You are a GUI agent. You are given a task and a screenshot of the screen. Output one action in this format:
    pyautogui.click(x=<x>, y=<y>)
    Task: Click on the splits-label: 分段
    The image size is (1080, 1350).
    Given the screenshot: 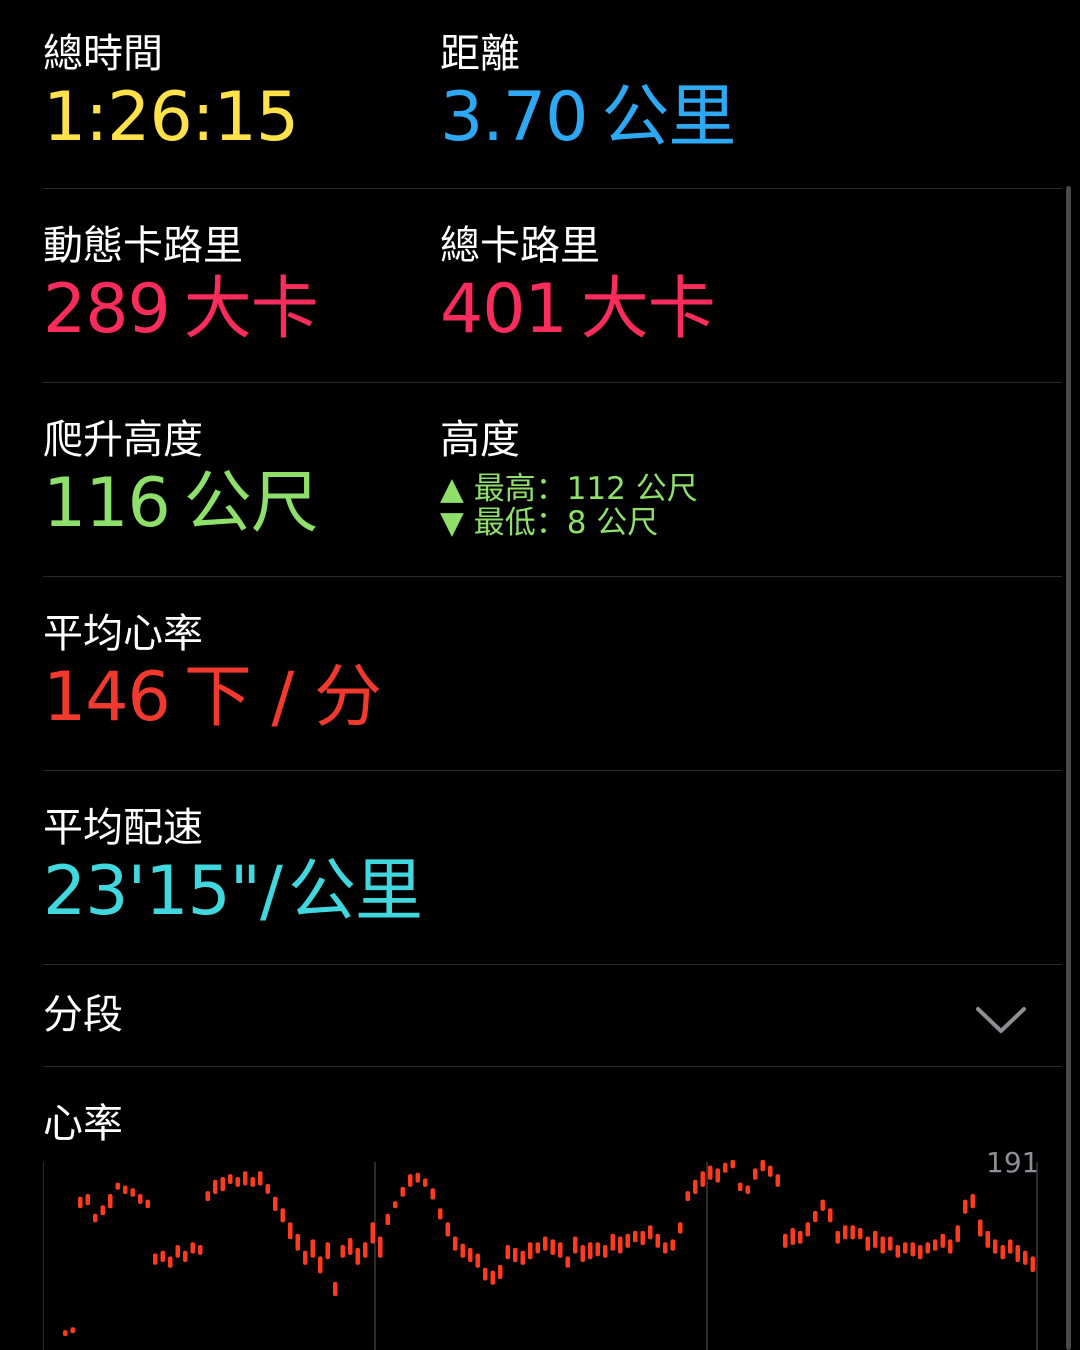 What is the action you would take?
    pyautogui.click(x=83, y=1015)
    